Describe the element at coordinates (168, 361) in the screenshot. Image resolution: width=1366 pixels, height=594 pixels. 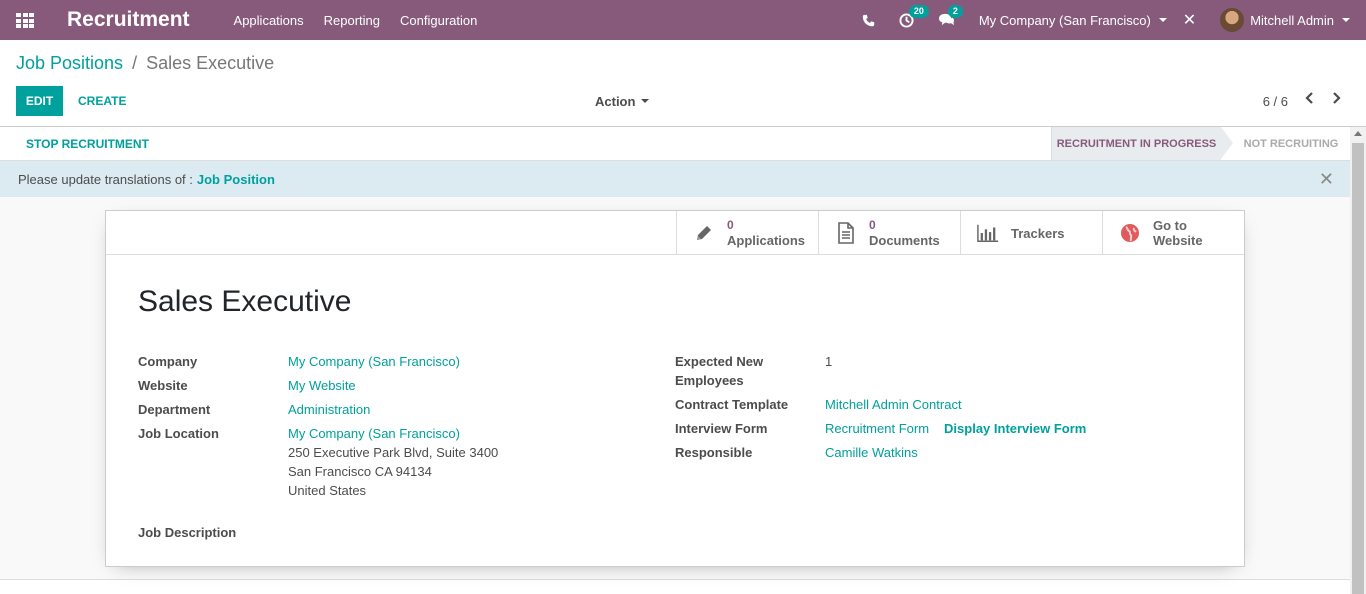
I see `company-label: Company` at that location.